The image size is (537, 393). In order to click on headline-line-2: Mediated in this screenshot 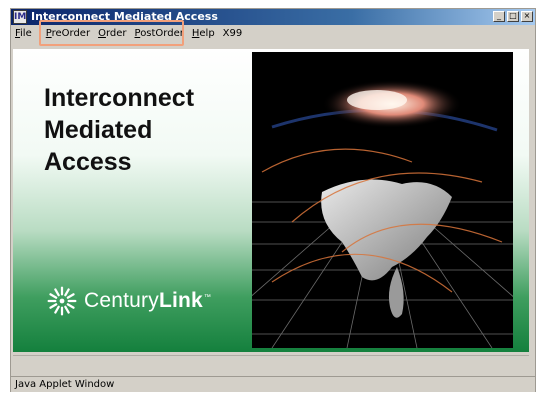, I will do `click(98, 130)`.